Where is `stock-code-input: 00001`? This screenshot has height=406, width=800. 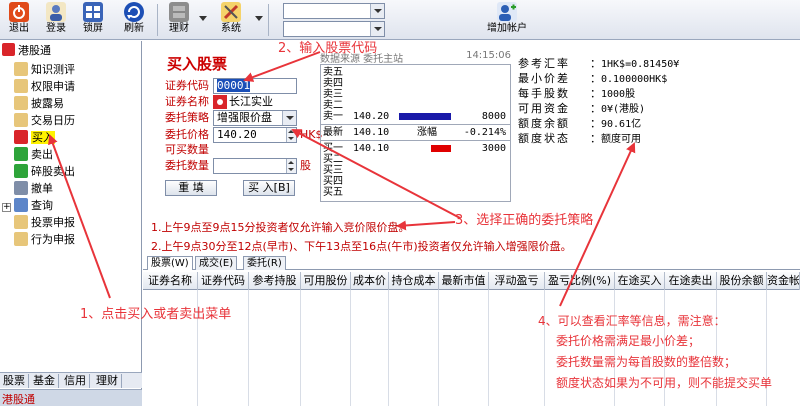 stock-code-input: 00001 is located at coordinates (255, 86).